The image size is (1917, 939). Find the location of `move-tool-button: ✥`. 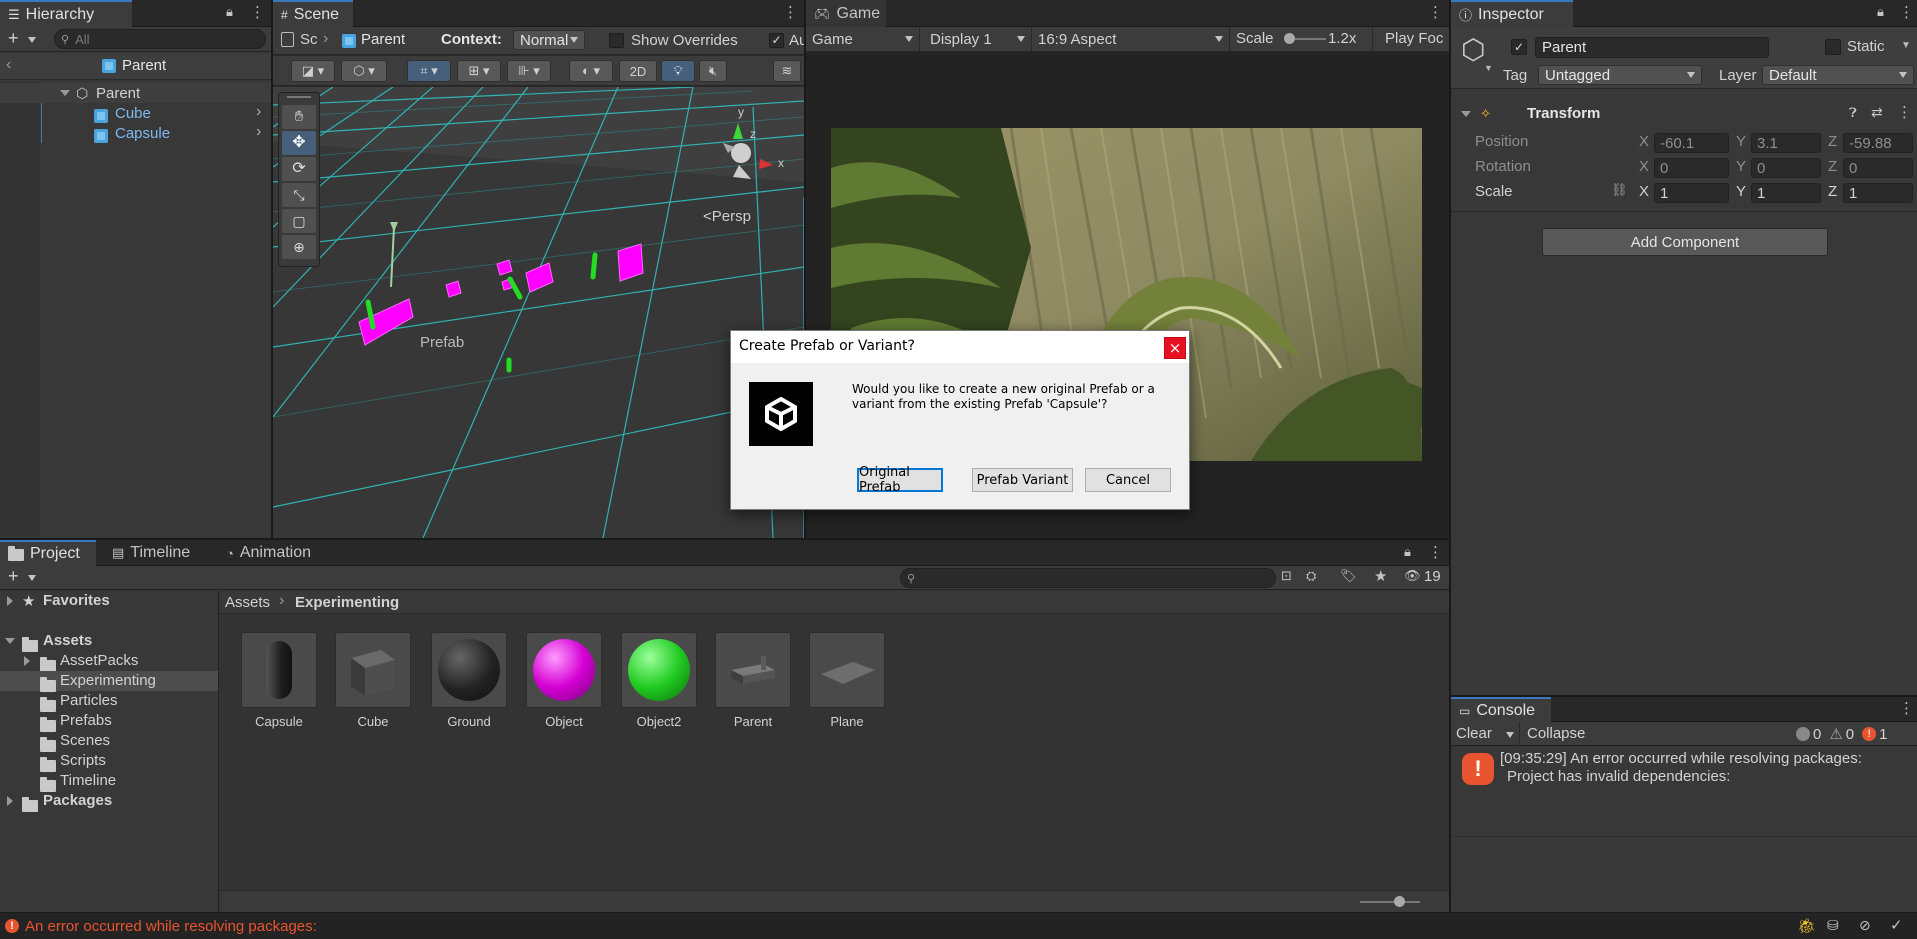

move-tool-button: ✥ is located at coordinates (299, 143).